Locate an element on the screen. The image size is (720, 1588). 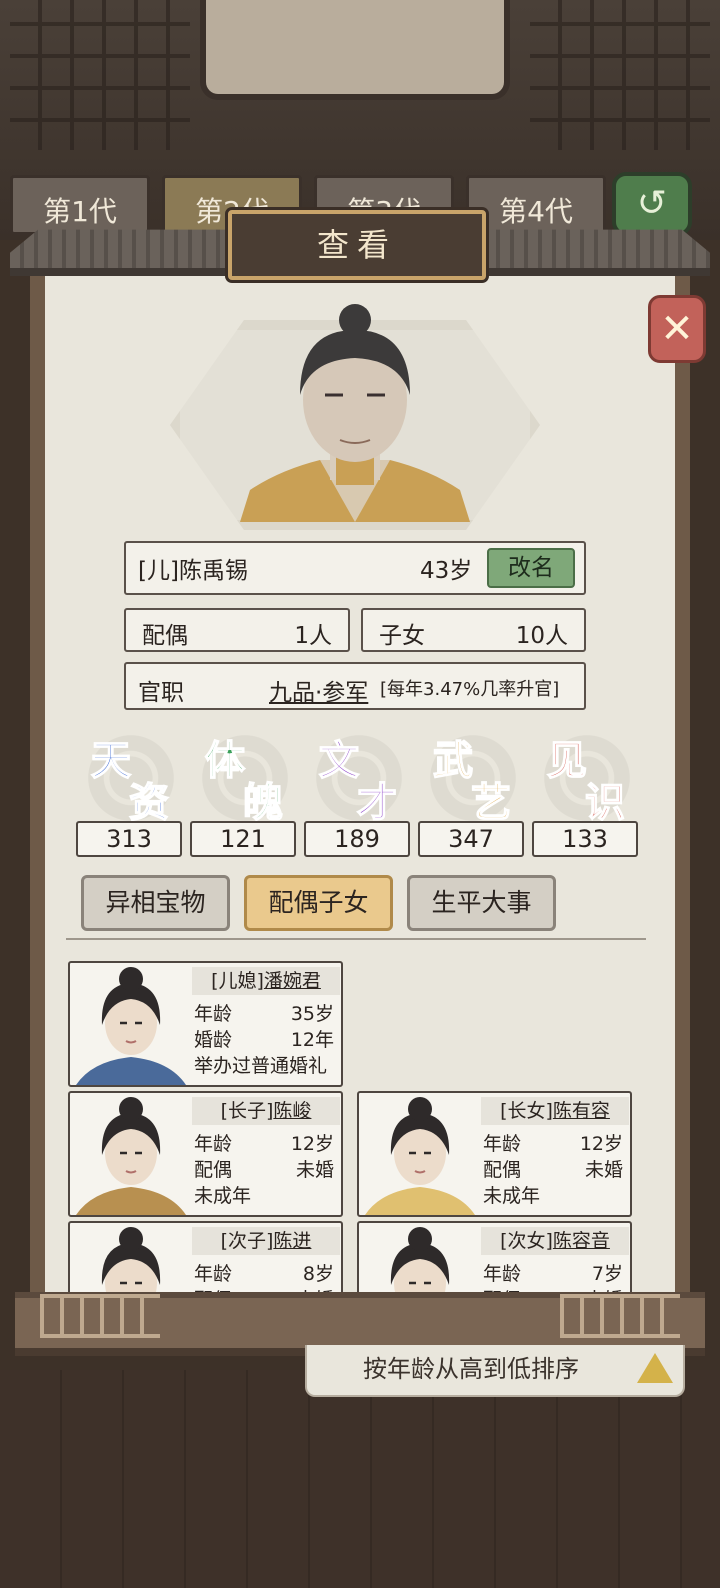
background-floor is located at coordinates (360, 1479).